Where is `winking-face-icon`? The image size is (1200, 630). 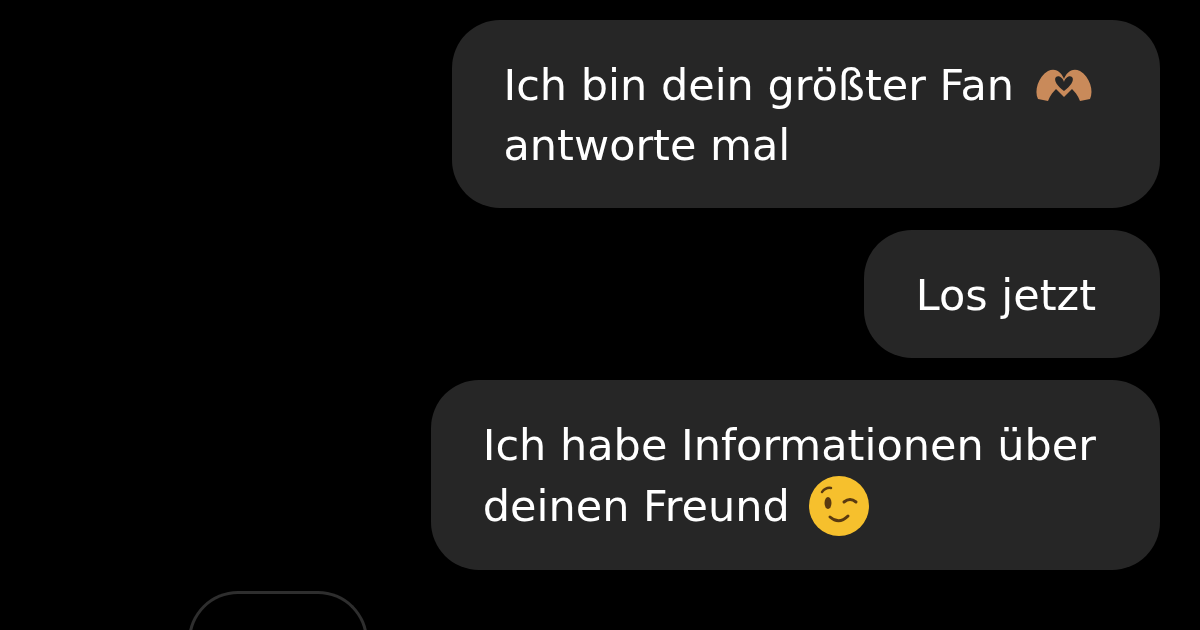 winking-face-icon is located at coordinates (838, 506).